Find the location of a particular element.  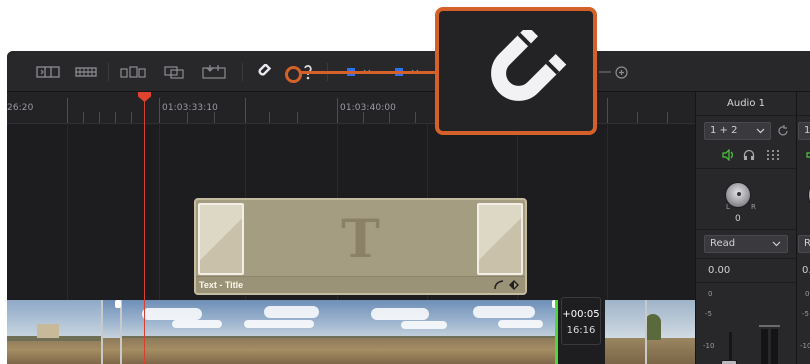

magnet-icon is located at coordinates (529, 65).